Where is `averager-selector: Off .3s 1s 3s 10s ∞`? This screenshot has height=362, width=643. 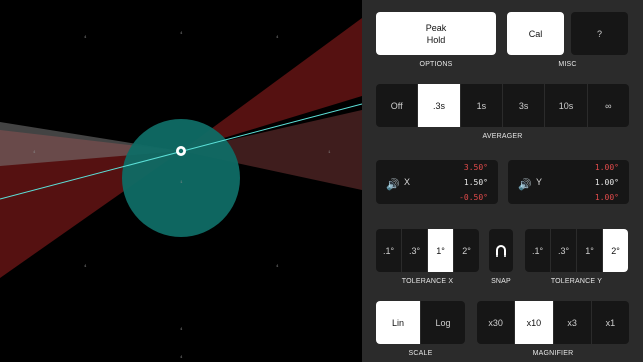
averager-selector: Off .3s 1s 3s 10s ∞ is located at coordinates (502, 105).